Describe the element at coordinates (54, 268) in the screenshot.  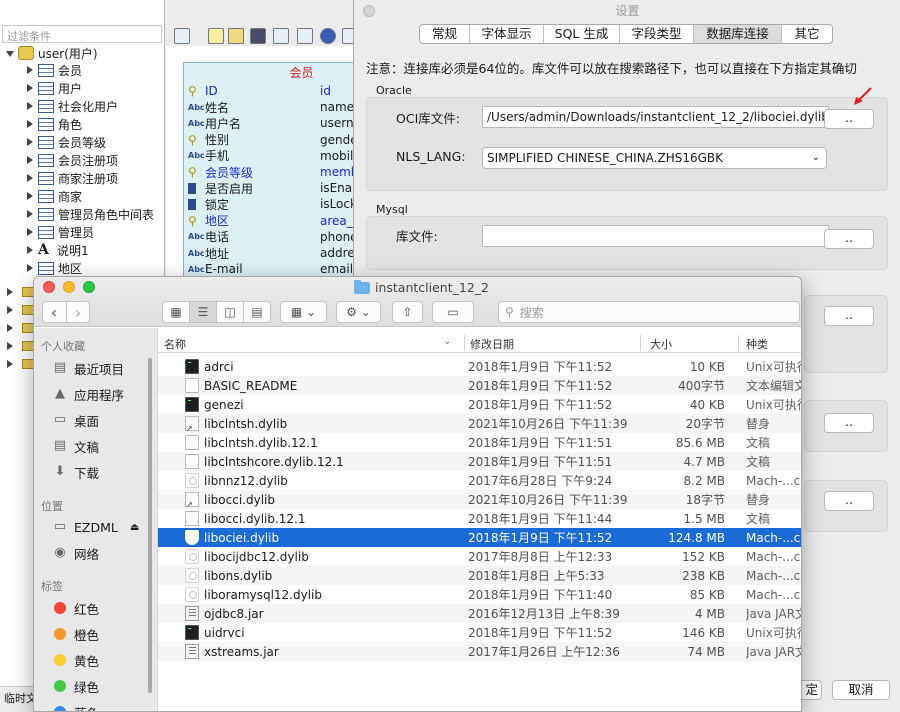
I see `tree-item: 地区` at that location.